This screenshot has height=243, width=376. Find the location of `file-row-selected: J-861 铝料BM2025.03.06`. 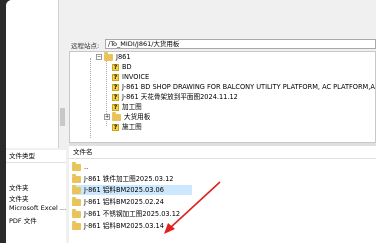

file-row-selected: J-861 铝料BM2025.03.06 is located at coordinates (132, 189).